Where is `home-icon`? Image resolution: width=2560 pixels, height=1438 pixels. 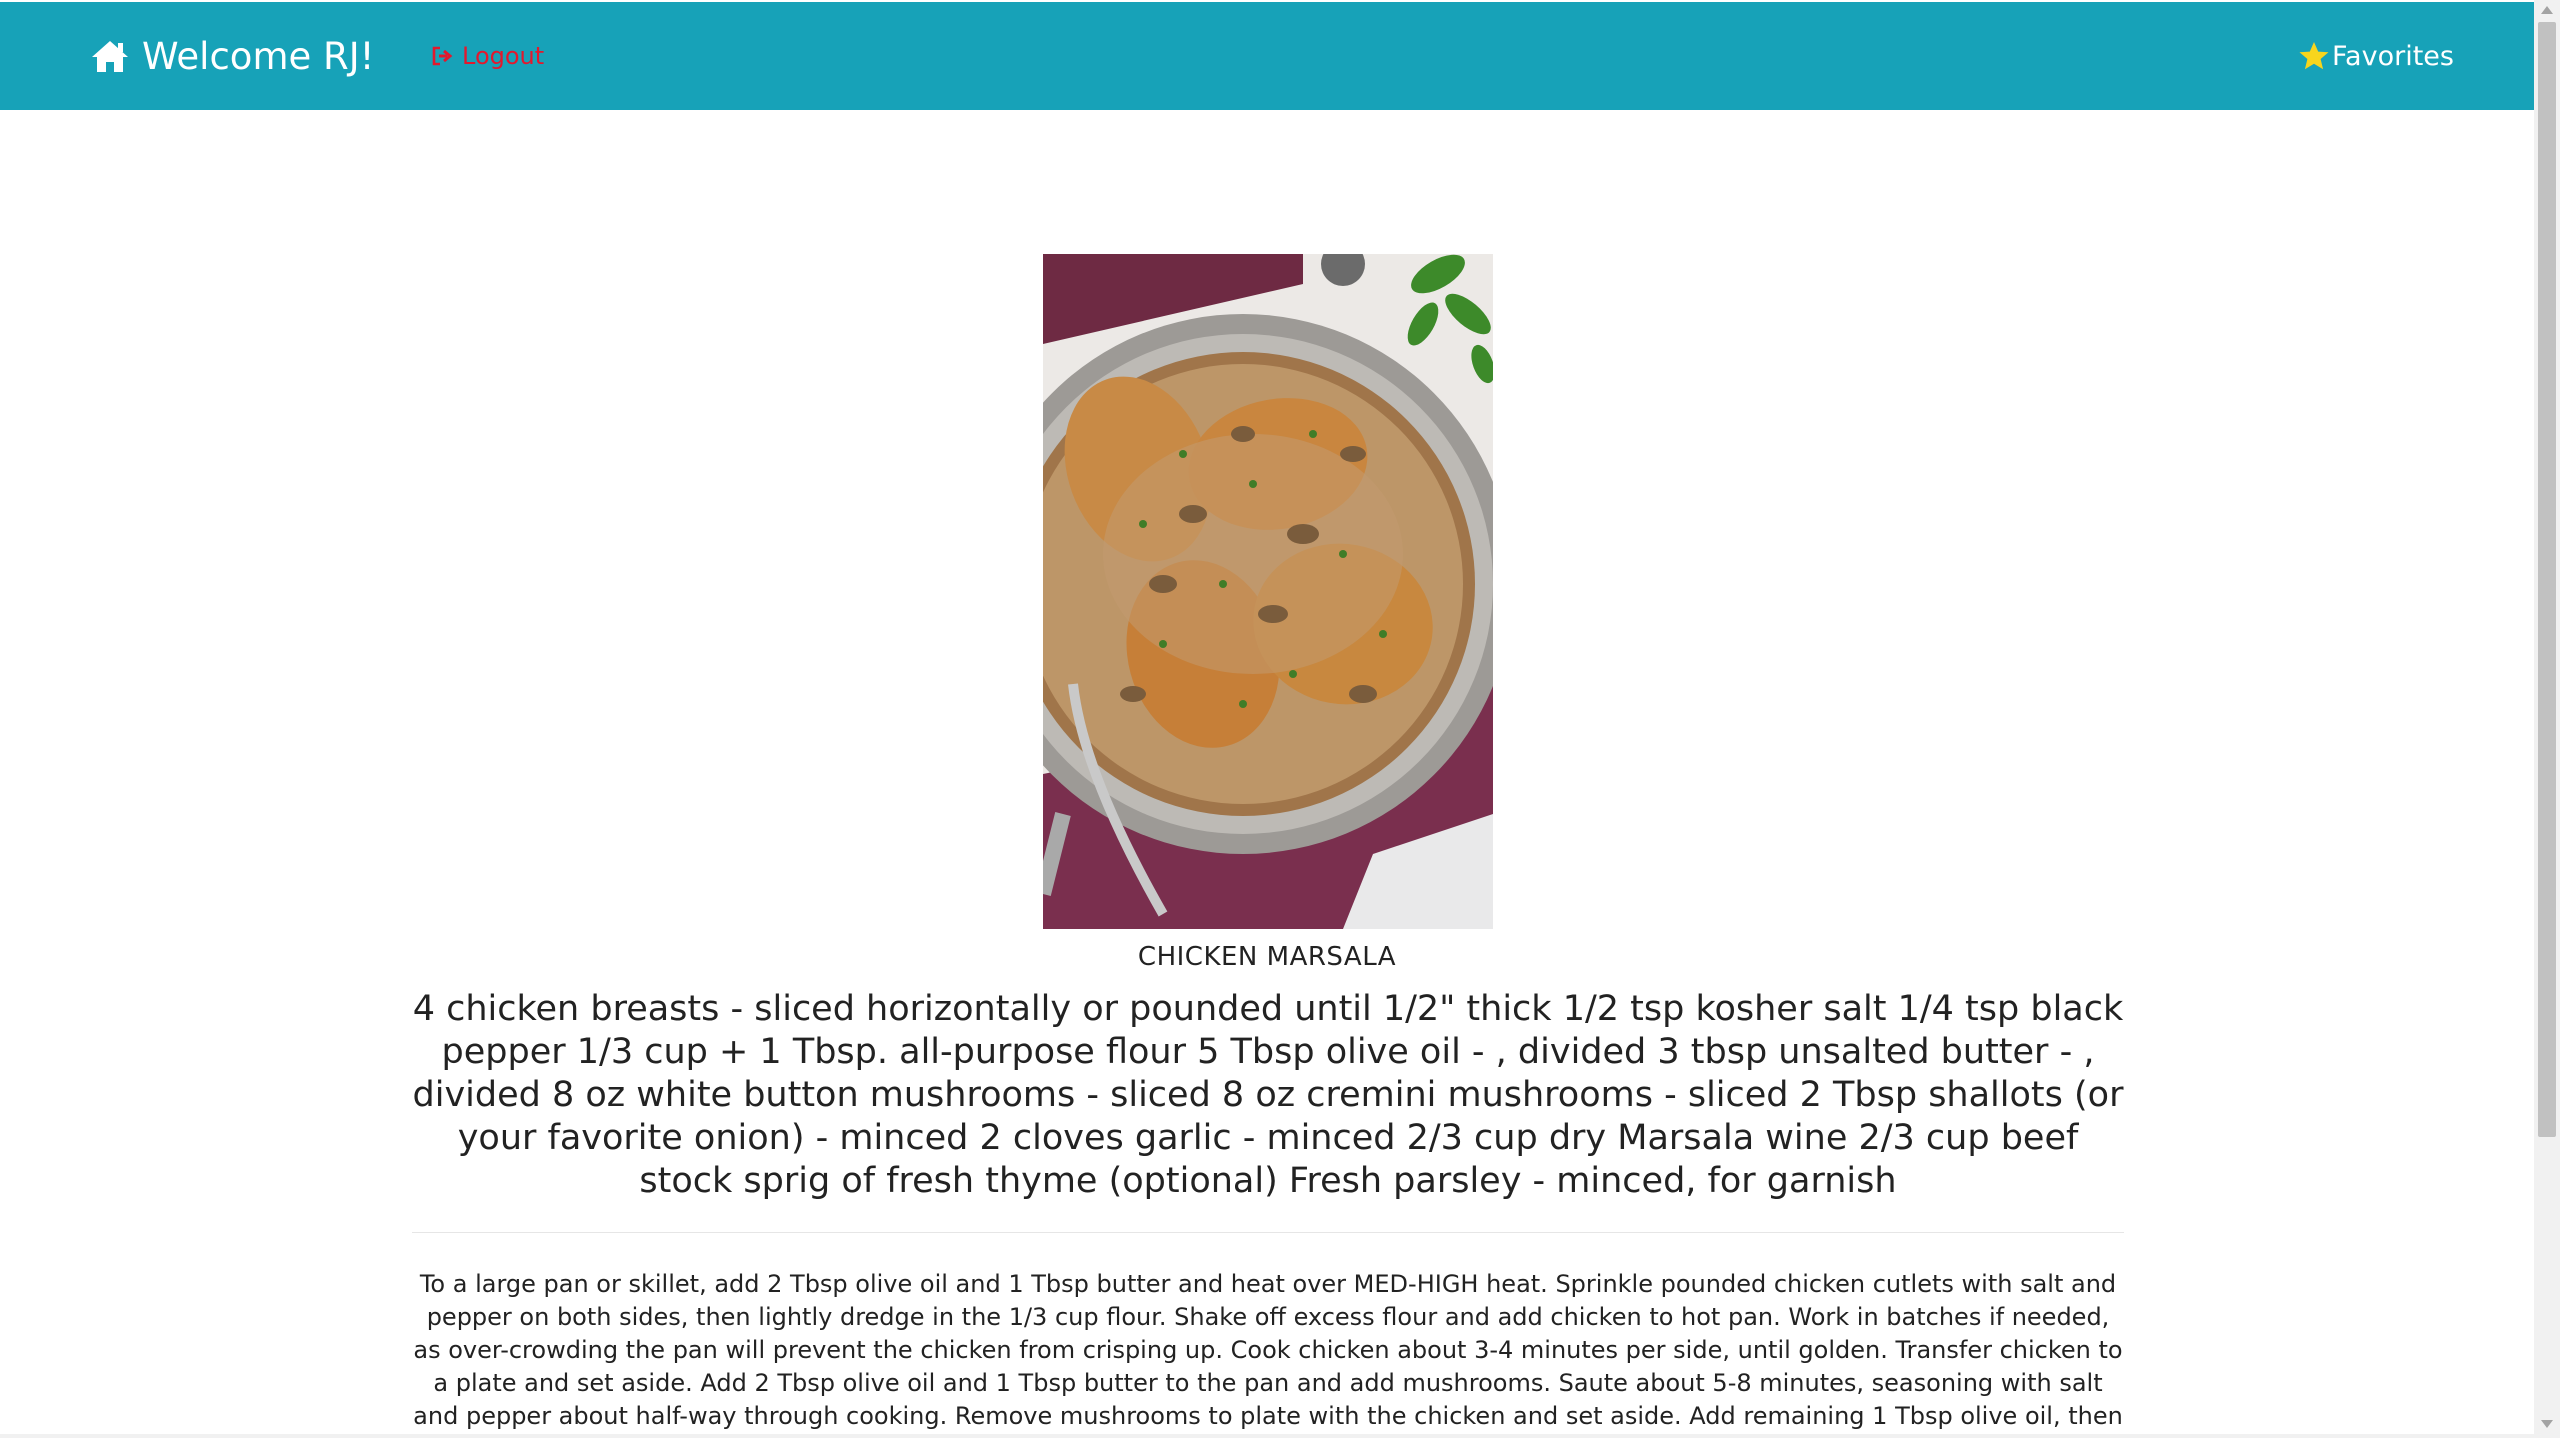
home-icon is located at coordinates (110, 56).